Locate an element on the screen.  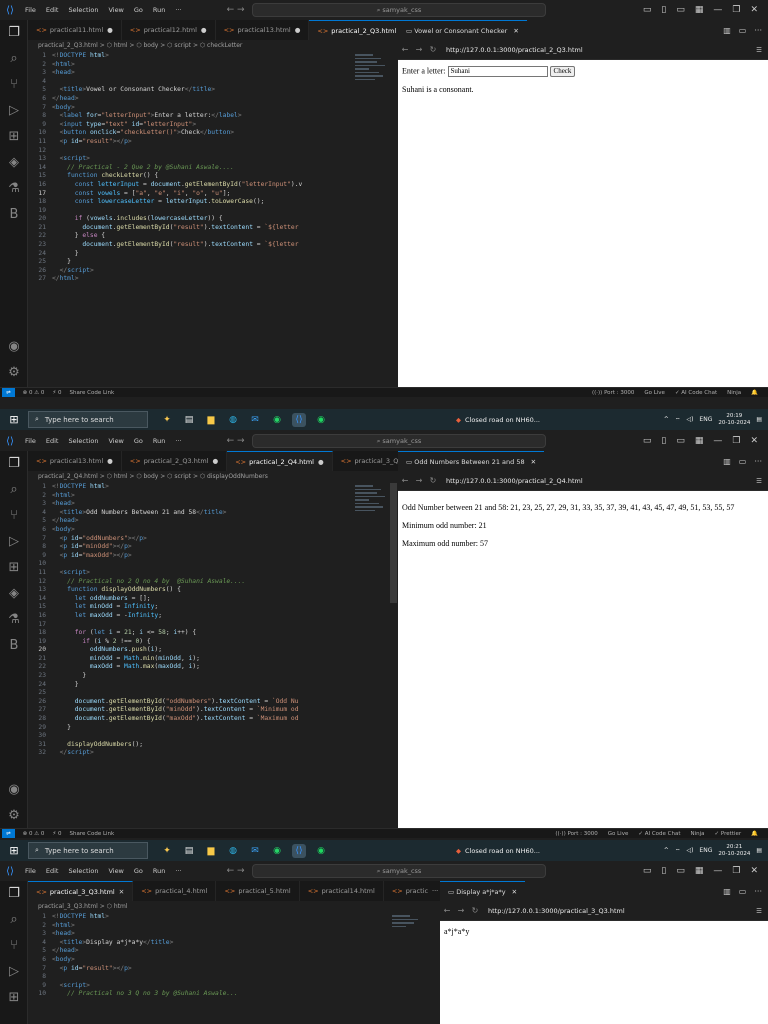
settings-gear-icon: ⚙ is located at coordinates (14, 816).